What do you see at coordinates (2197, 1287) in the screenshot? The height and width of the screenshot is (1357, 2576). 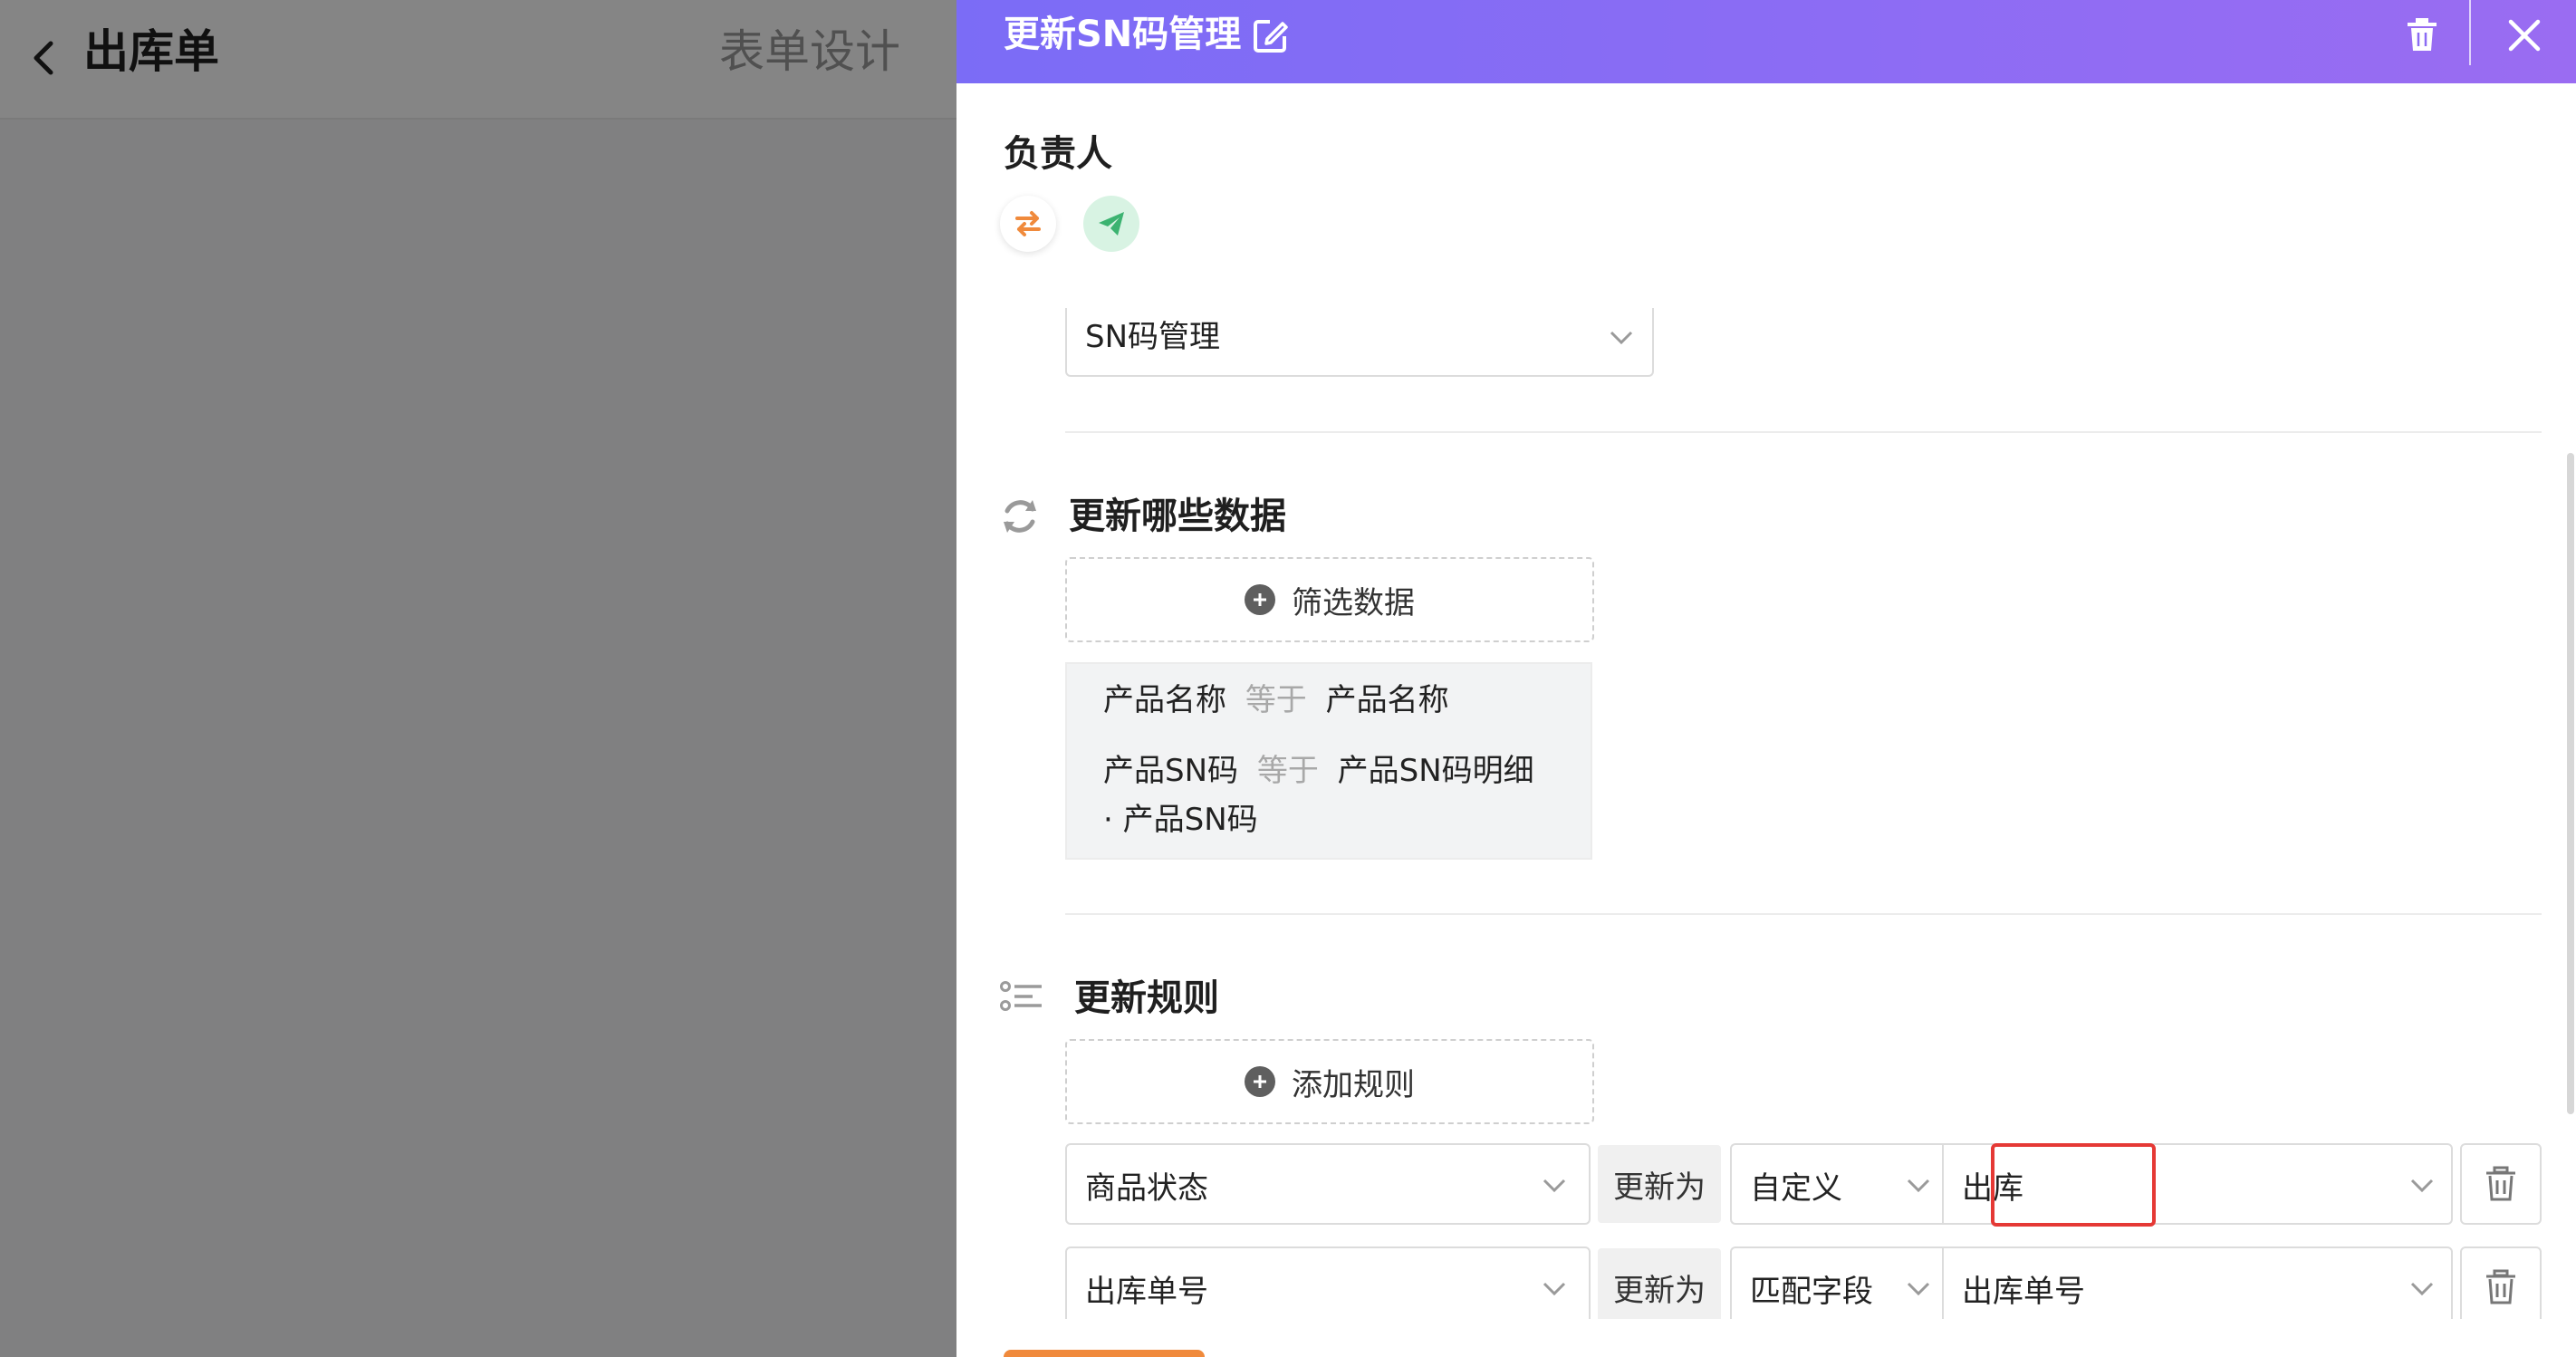 I see `rule-value-select: 出库单号` at bounding box center [2197, 1287].